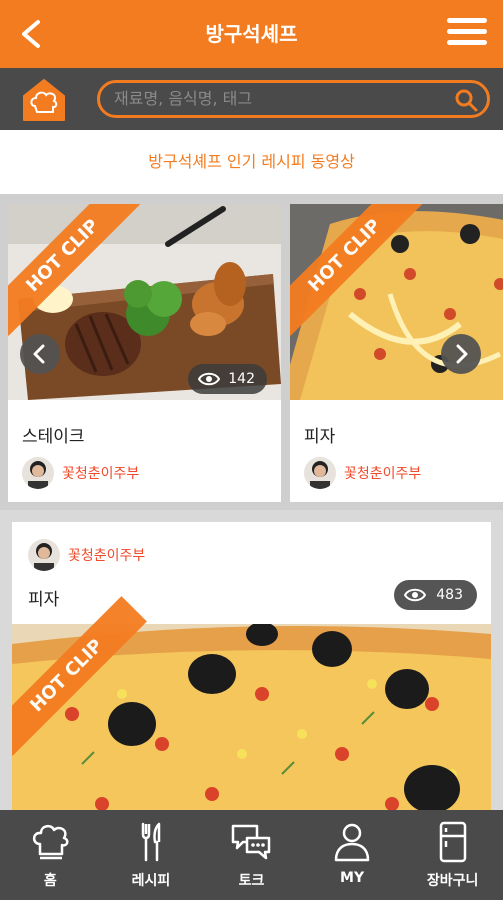  Describe the element at coordinates (40, 354) in the screenshot. I see `carousel-prev-icon` at that location.